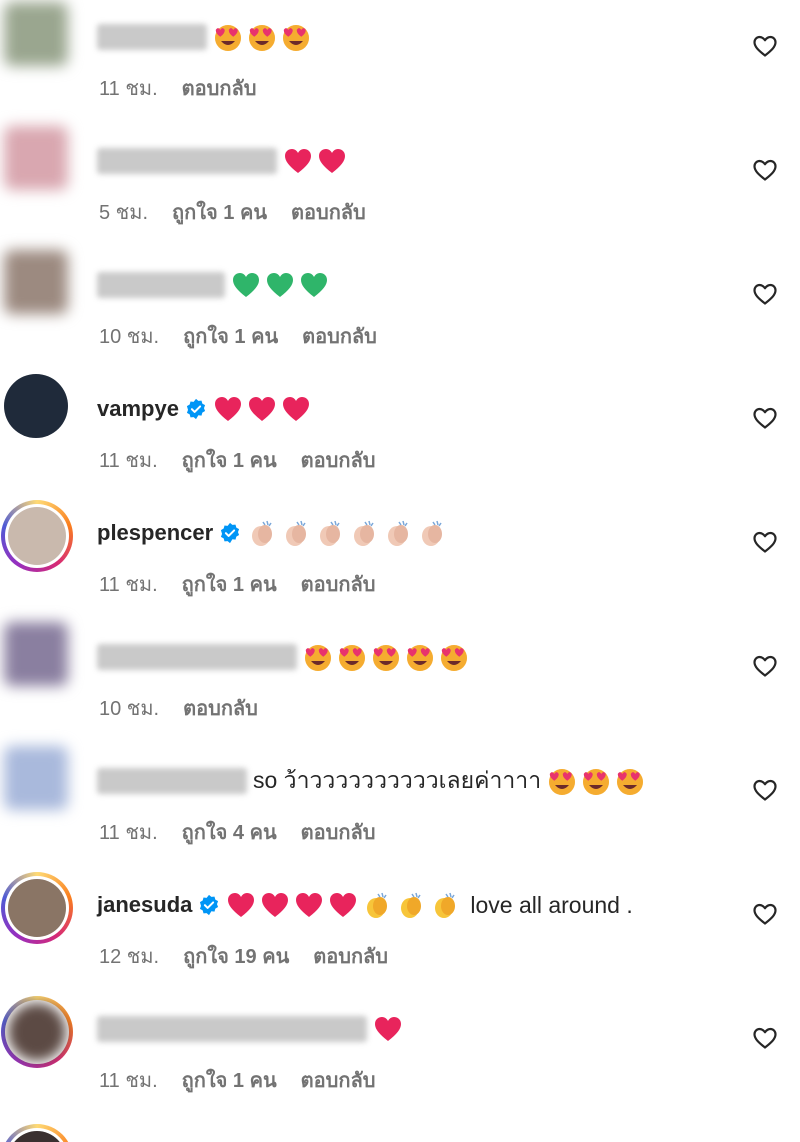  I want to click on avatar-photo, so click(37, 536).